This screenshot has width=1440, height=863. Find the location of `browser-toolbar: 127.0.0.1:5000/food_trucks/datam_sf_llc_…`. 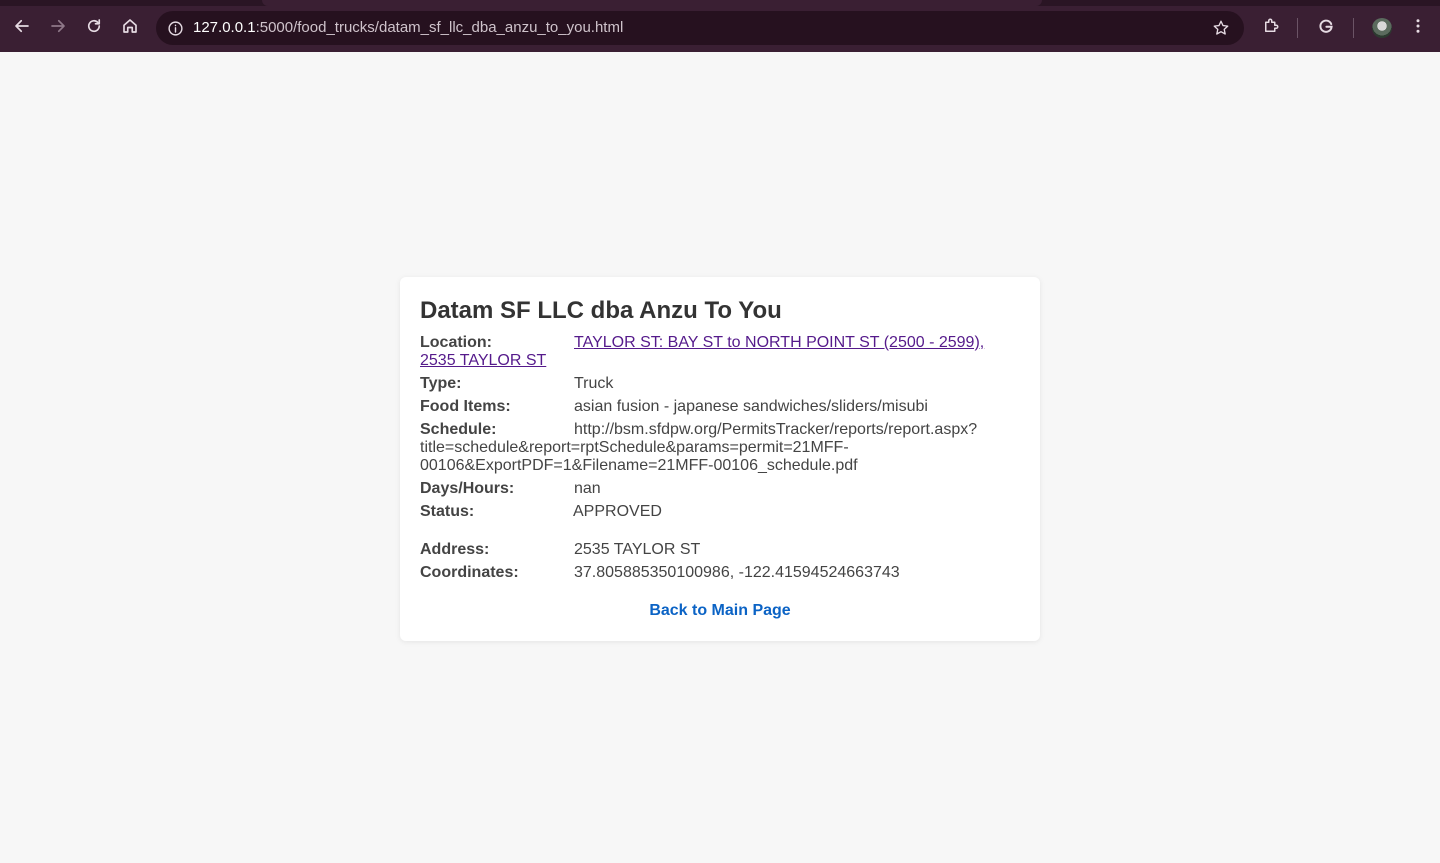

browser-toolbar: 127.0.0.1:5000/food_trucks/datam_sf_llc_… is located at coordinates (720, 26).